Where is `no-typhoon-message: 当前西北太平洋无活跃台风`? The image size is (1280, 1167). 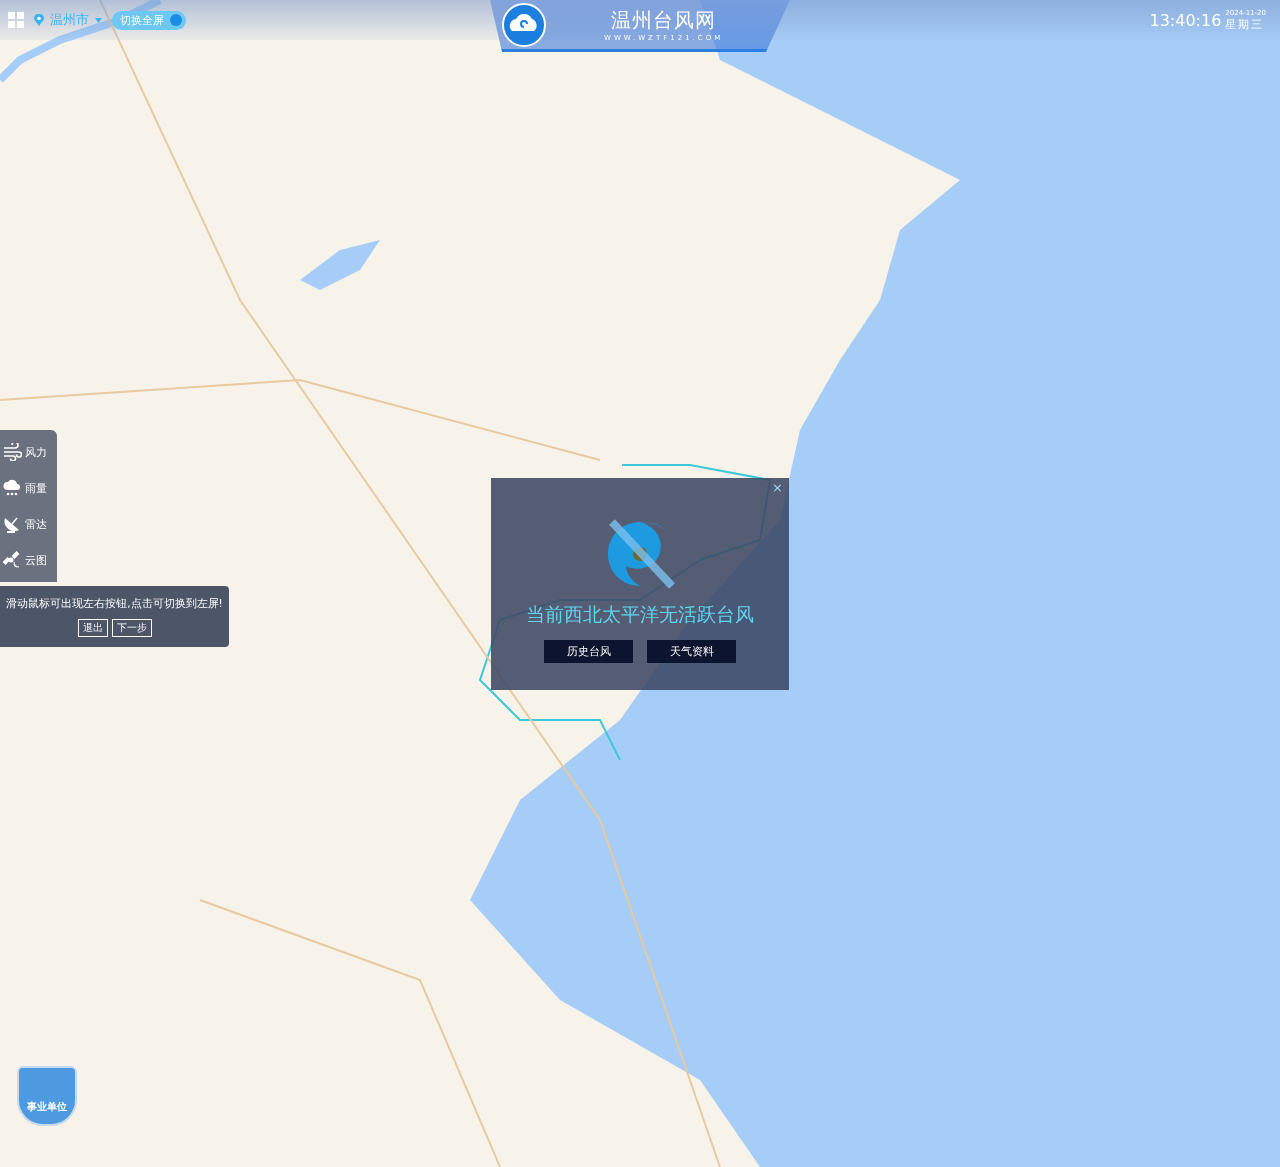 no-typhoon-message: 当前西北太平洋无活跃台风 is located at coordinates (640, 614).